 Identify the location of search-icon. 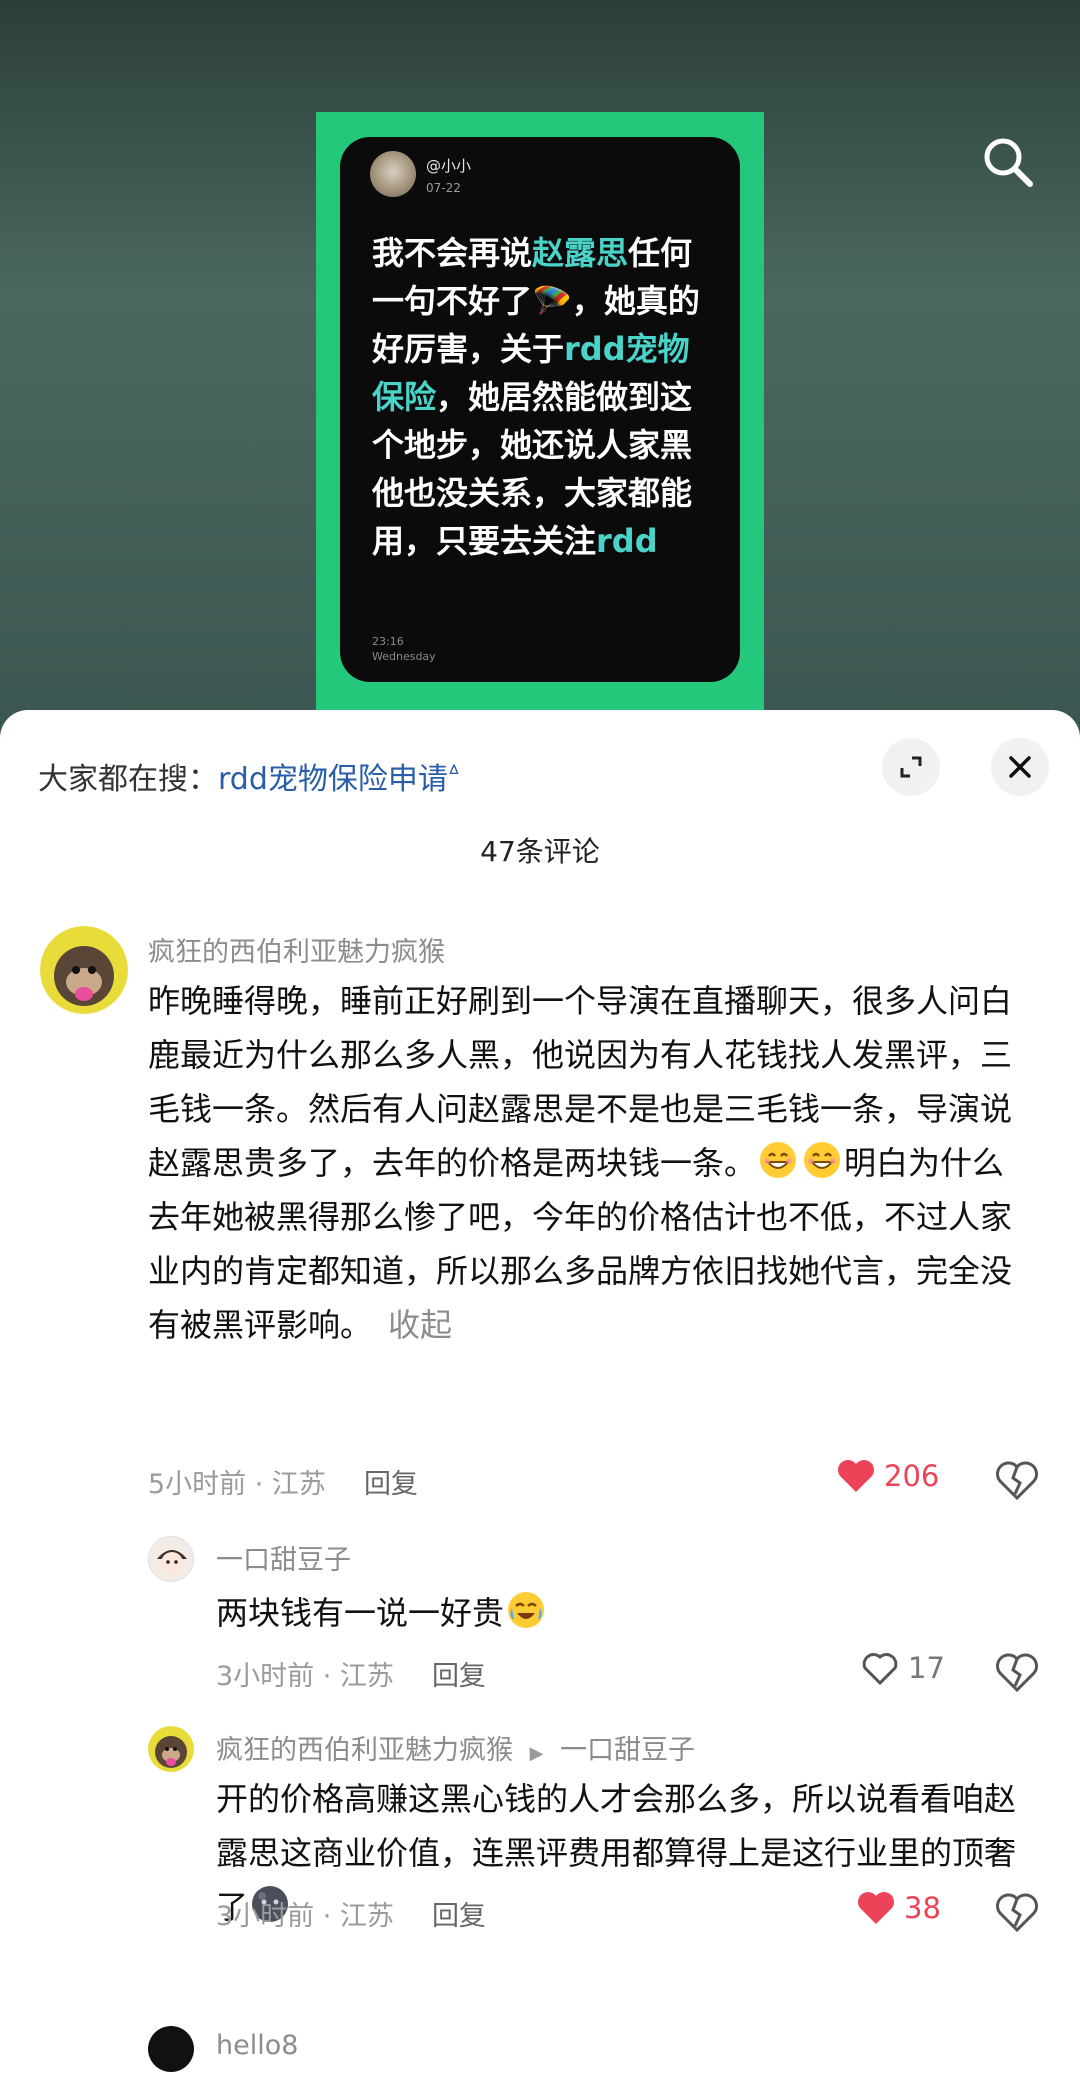
(1008, 162).